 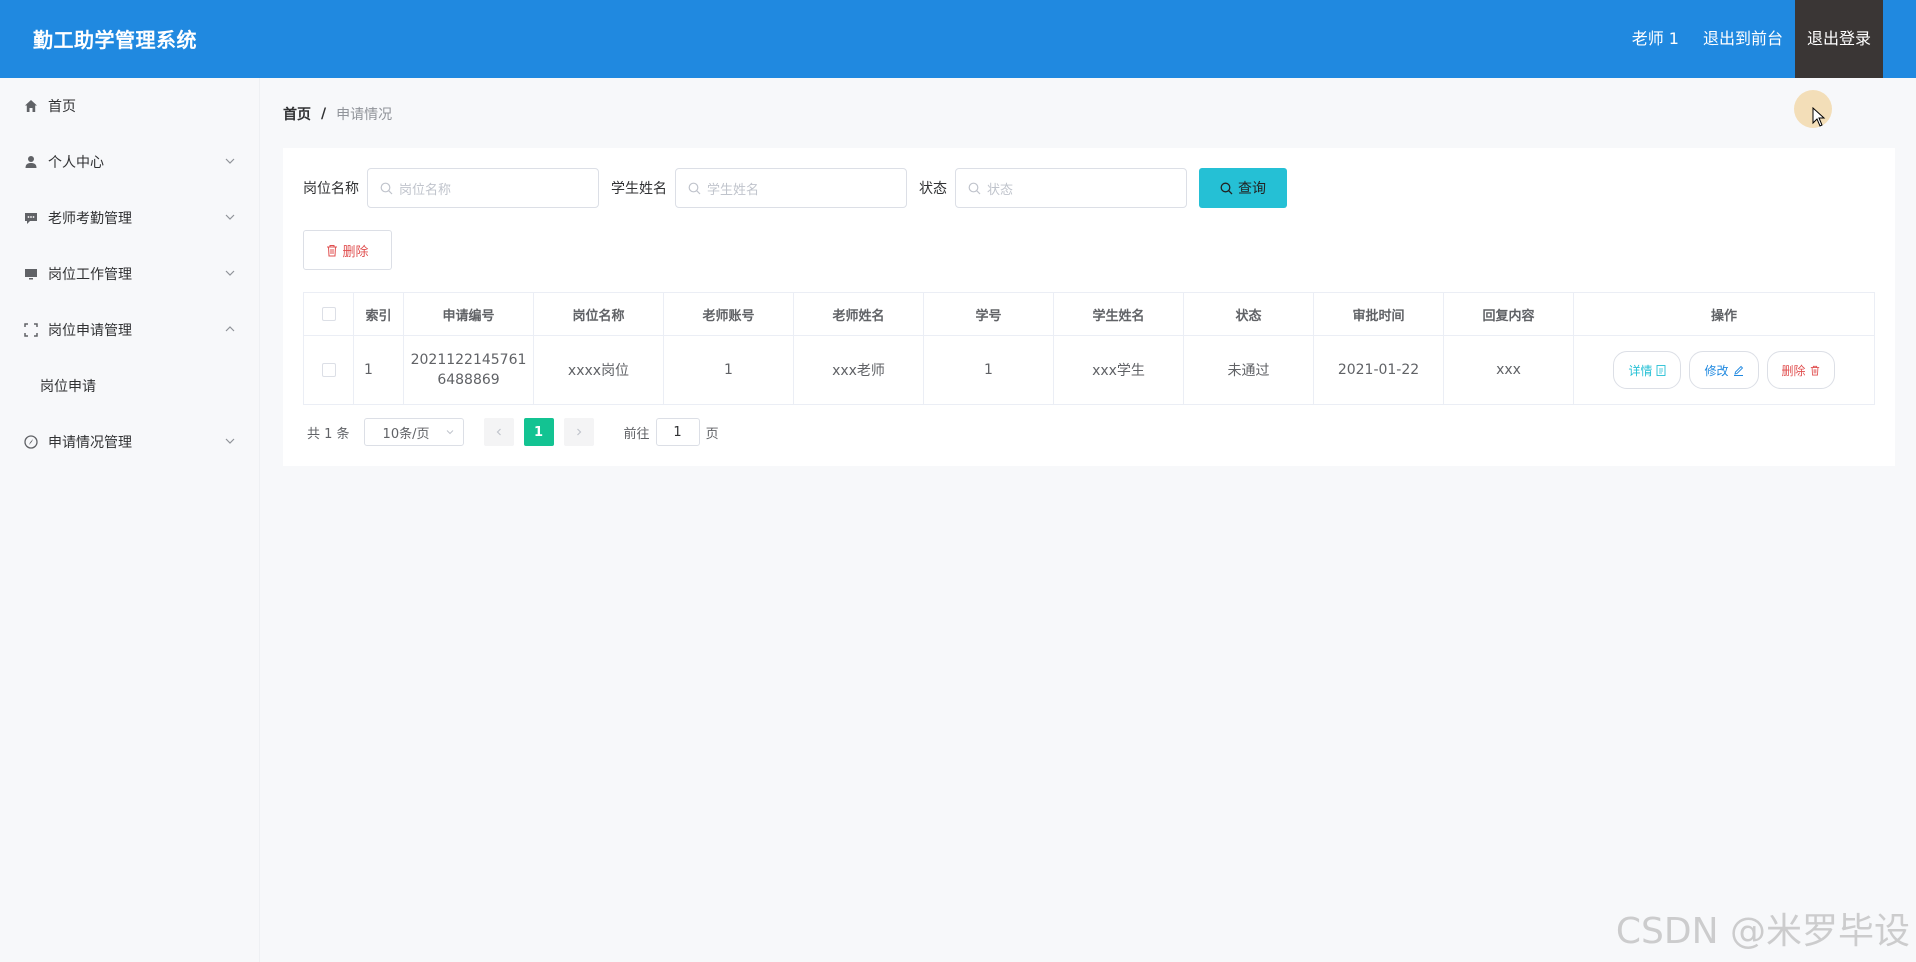 I want to click on cell-reply: xxx, so click(x=1509, y=370).